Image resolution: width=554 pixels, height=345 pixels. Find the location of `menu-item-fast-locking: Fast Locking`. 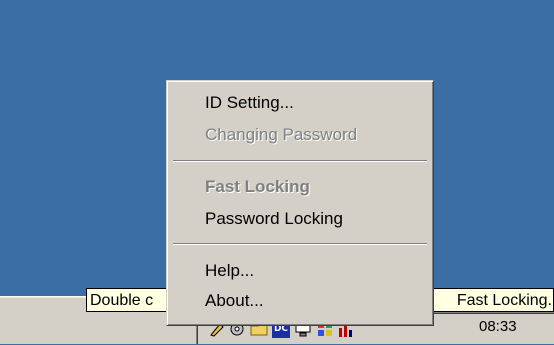

menu-item-fast-locking: Fast Locking is located at coordinates (300, 187).